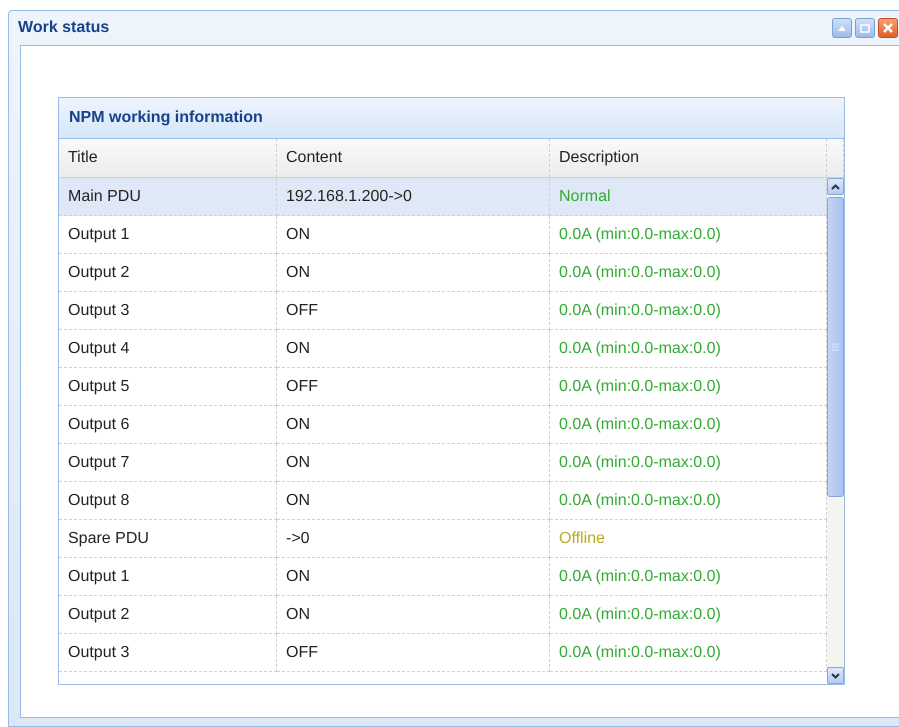 The height and width of the screenshot is (727, 899). What do you see at coordinates (168, 463) in the screenshot?
I see `table-cell: Output 7` at bounding box center [168, 463].